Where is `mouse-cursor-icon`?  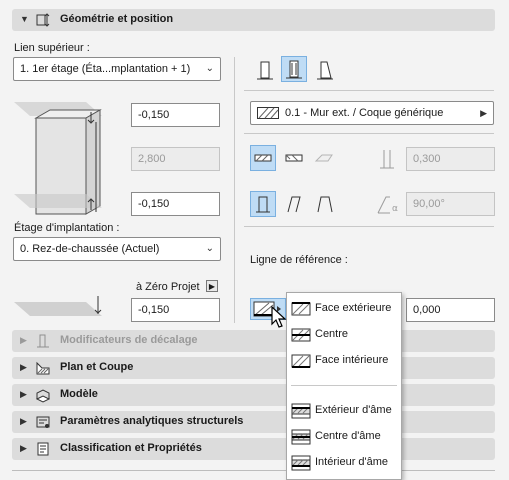
mouse-cursor-icon is located at coordinates (279, 317).